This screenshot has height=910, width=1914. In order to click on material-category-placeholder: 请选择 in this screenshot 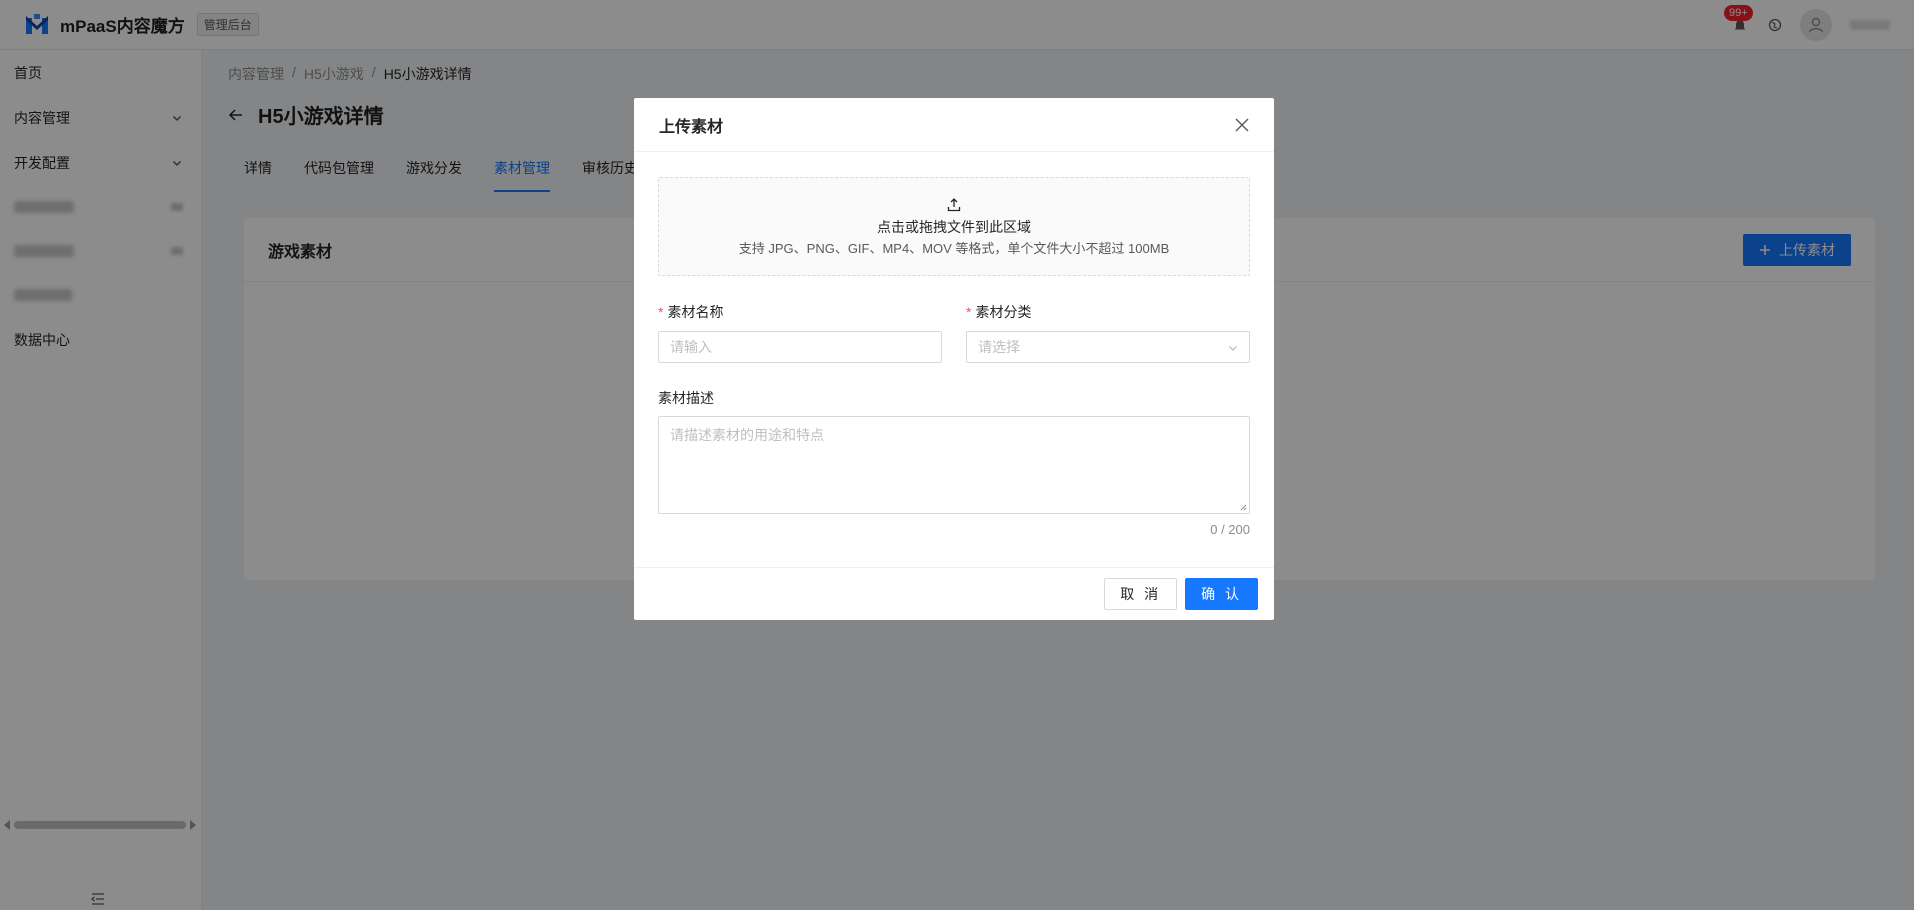, I will do `click(999, 347)`.